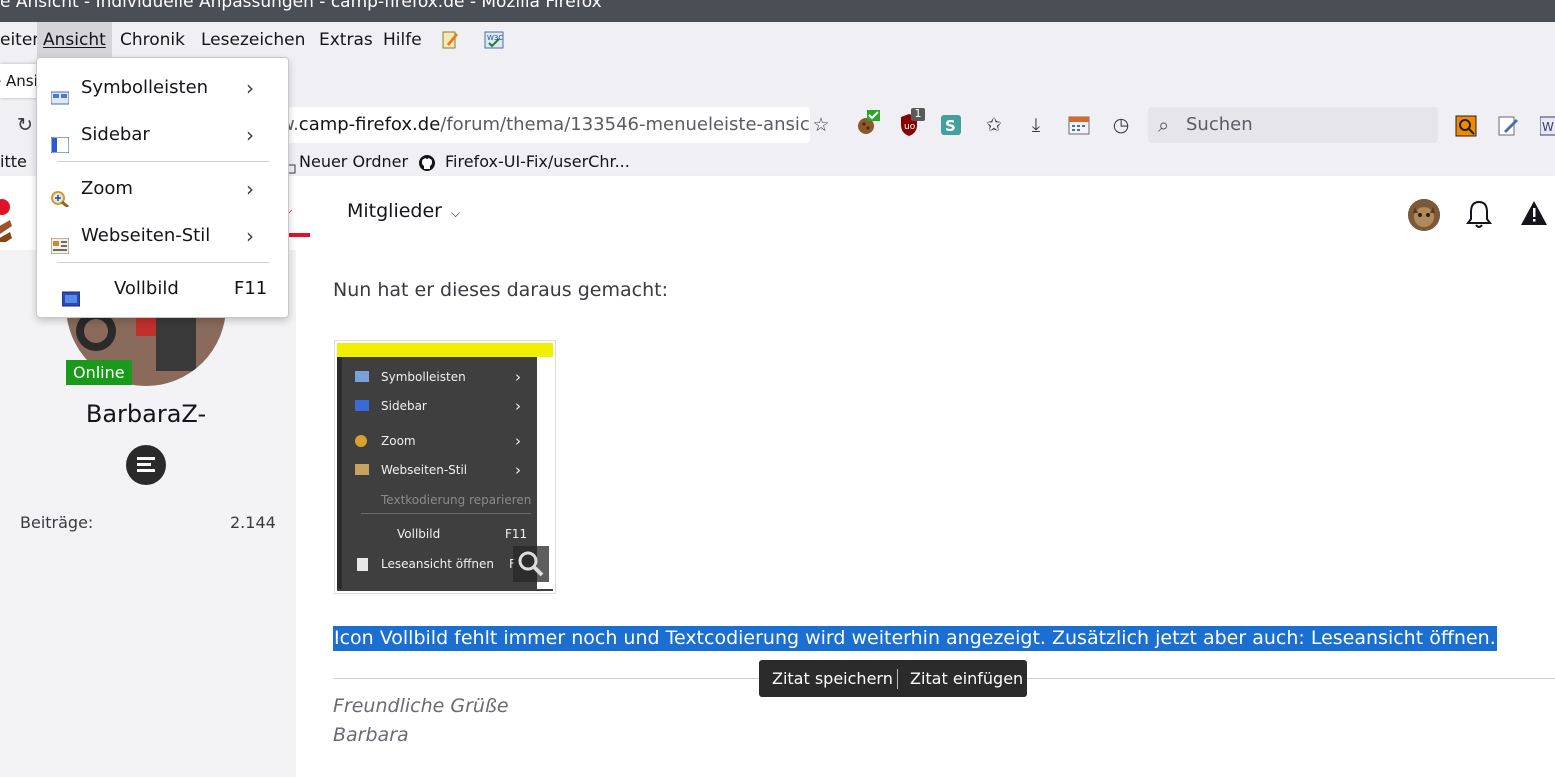 The width and height of the screenshot is (1555, 777). I want to click on calendar-icon, so click(1079, 125).